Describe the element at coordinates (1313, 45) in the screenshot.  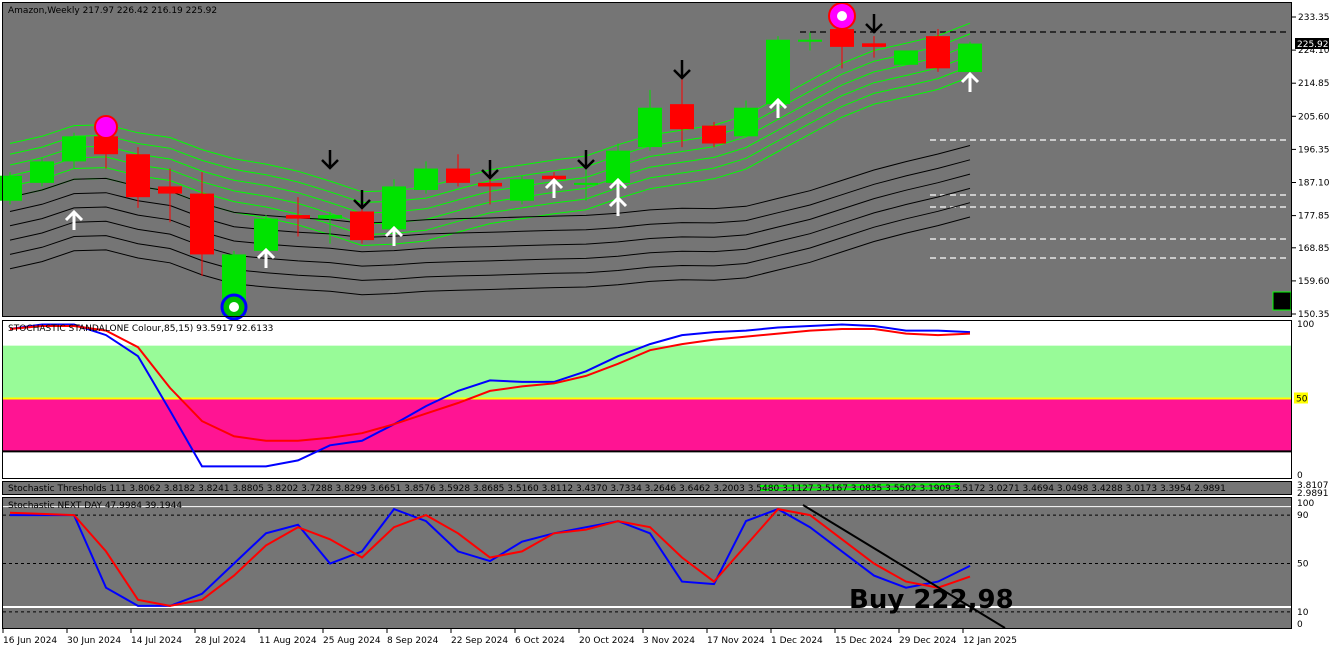
I see `current-price-label: 225.92` at that location.